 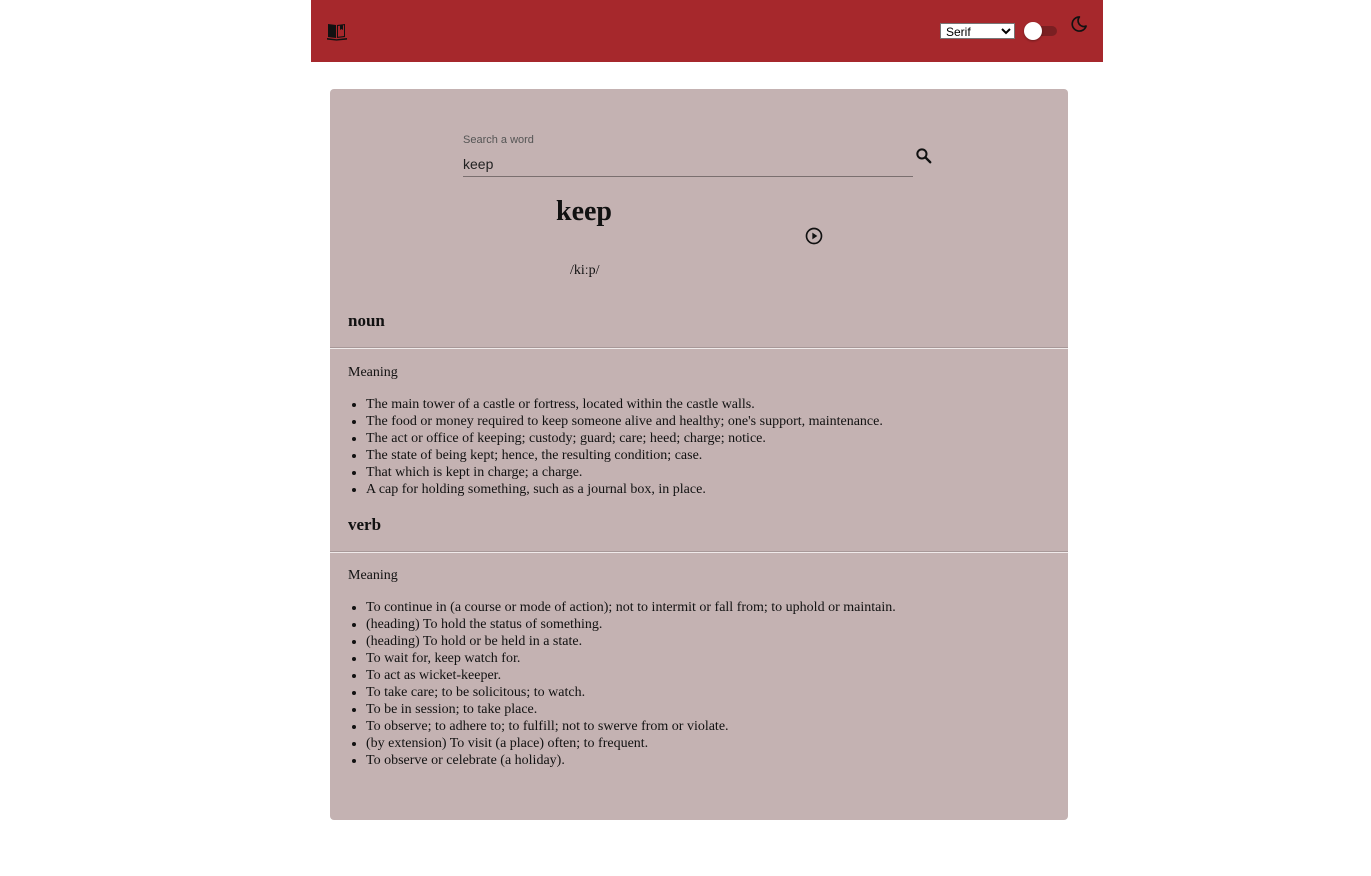 I want to click on font-family-select: Serif, so click(x=977, y=31).